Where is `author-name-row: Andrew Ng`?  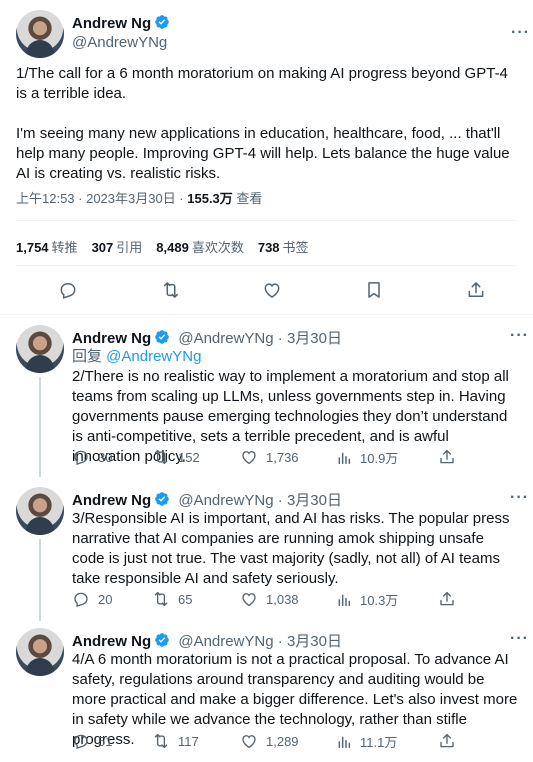
author-name-row: Andrew Ng is located at coordinates (121, 23).